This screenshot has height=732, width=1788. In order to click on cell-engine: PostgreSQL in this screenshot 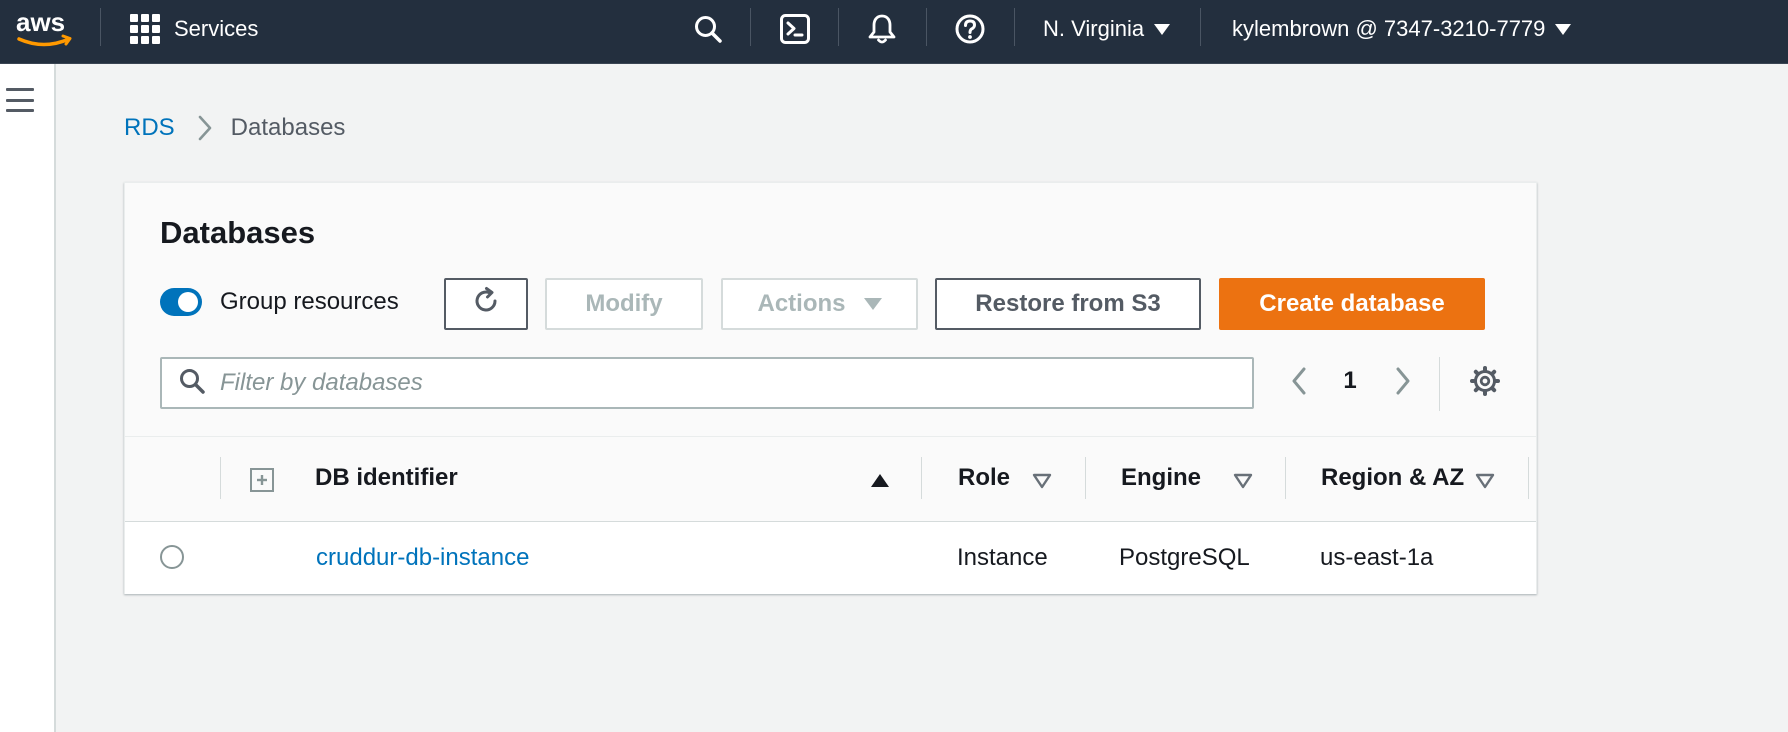, I will do `click(1184, 557)`.